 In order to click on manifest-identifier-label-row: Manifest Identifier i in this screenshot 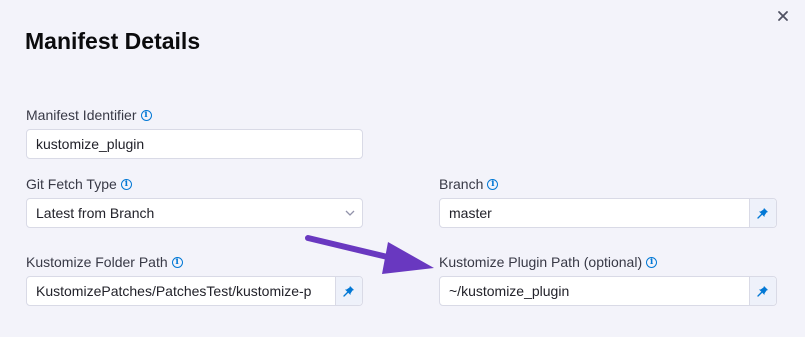, I will do `click(89, 115)`.